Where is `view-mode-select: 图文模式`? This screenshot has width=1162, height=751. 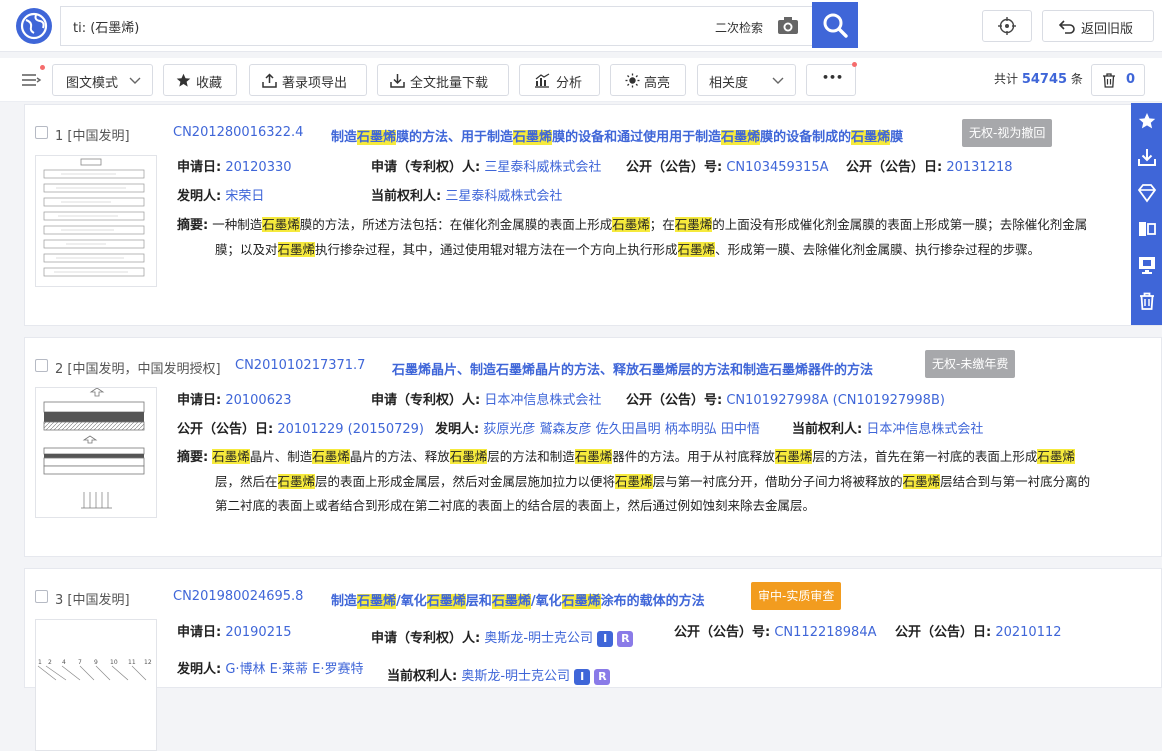
view-mode-select: 图文模式 is located at coordinates (102, 80).